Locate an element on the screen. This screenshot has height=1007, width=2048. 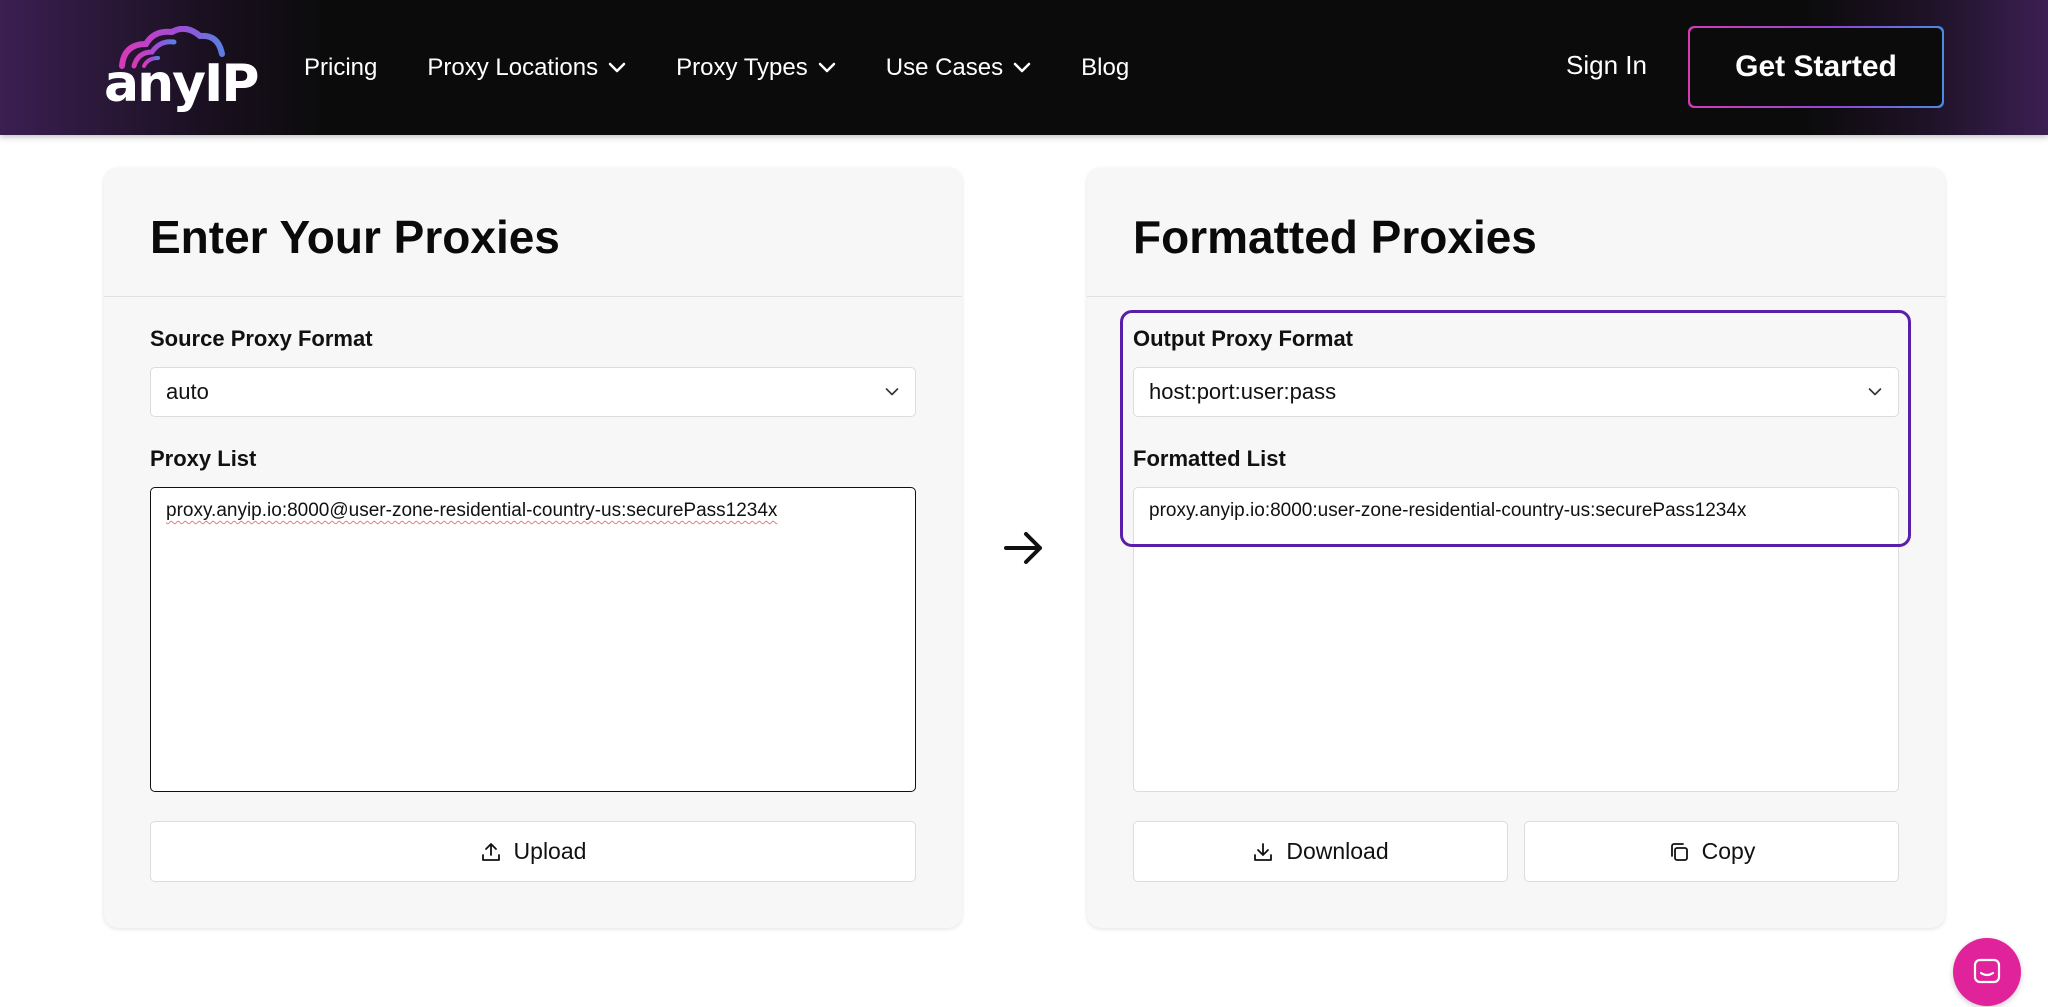
nav-blog-label: Blog is located at coordinates (1105, 67).